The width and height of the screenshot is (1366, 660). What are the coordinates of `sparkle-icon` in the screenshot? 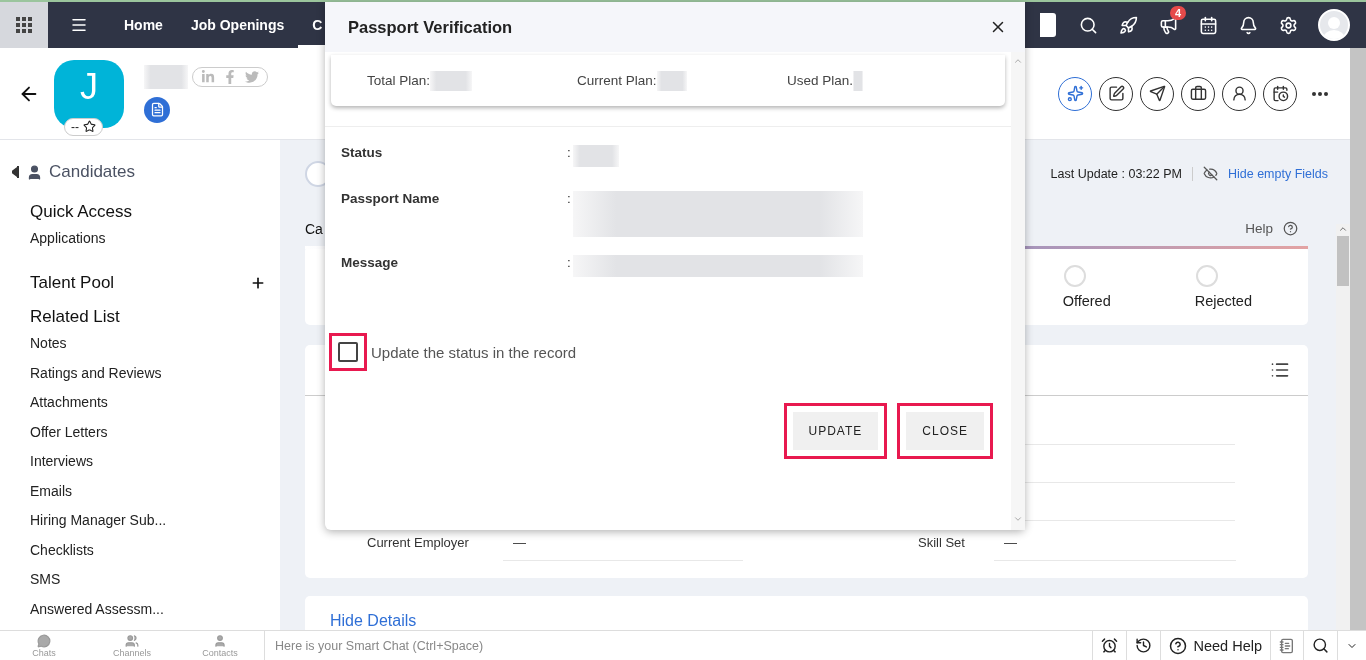 It's located at (1075, 93).